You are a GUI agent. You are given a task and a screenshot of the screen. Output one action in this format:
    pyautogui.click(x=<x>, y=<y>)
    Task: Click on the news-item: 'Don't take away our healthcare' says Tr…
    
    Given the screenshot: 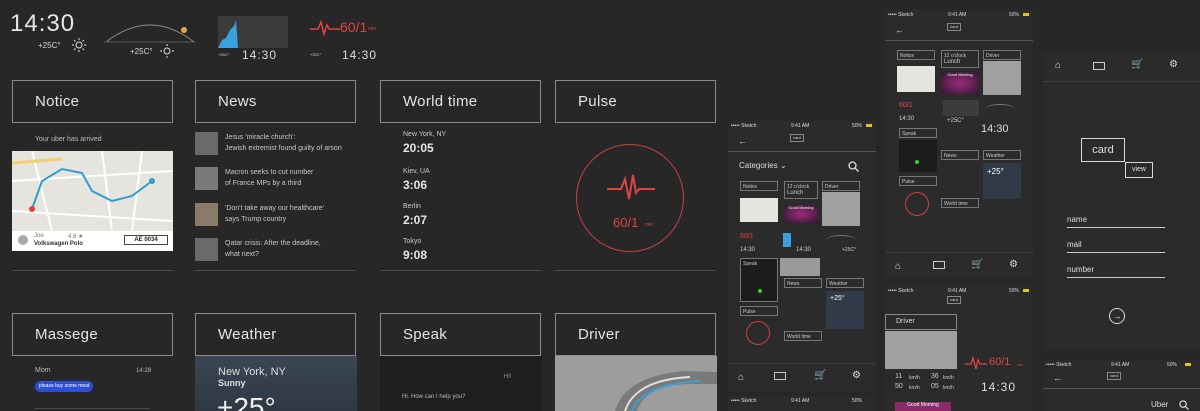 What is the action you would take?
    pyautogui.click(x=280, y=216)
    